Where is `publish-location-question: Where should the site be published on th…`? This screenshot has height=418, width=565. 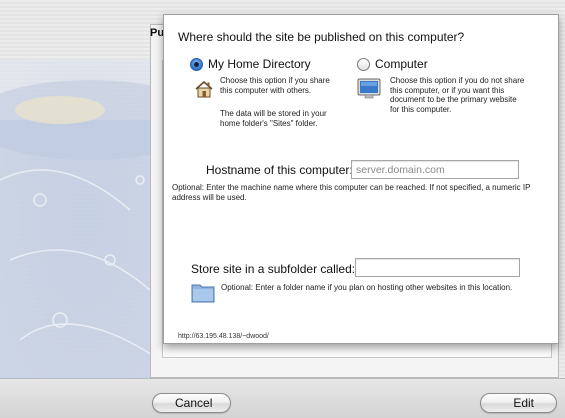
publish-location-question: Where should the site be published on th… is located at coordinates (321, 37).